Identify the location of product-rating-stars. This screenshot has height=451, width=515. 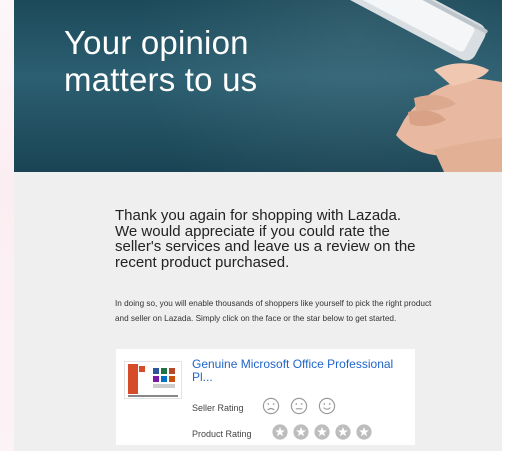
(322, 433).